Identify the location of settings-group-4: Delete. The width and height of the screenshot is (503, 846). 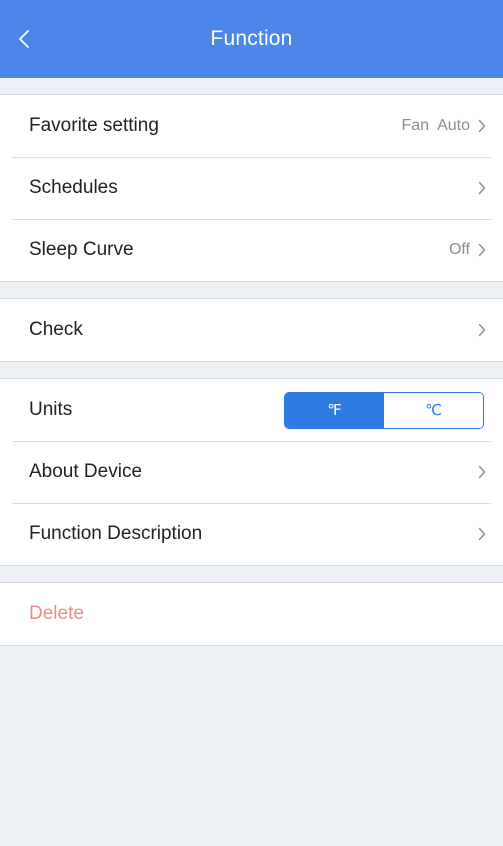
(251, 614).